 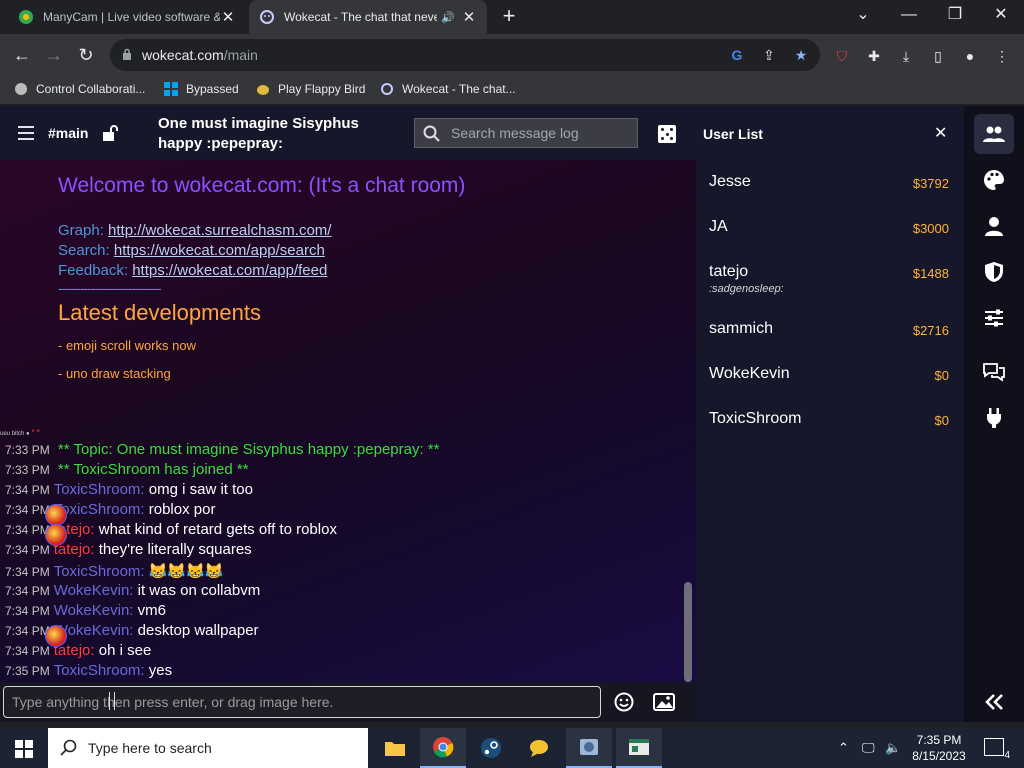 What do you see at coordinates (955, 17) in the screenshot?
I see `restore-button: ❐` at bounding box center [955, 17].